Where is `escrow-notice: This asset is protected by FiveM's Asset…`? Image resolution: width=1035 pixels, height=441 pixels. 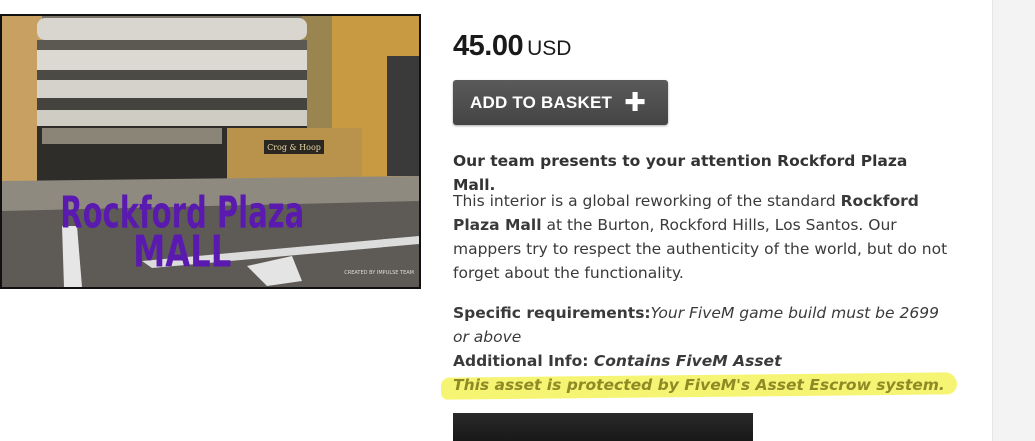 escrow-notice: This asset is protected by FiveM's Asset… is located at coordinates (698, 386).